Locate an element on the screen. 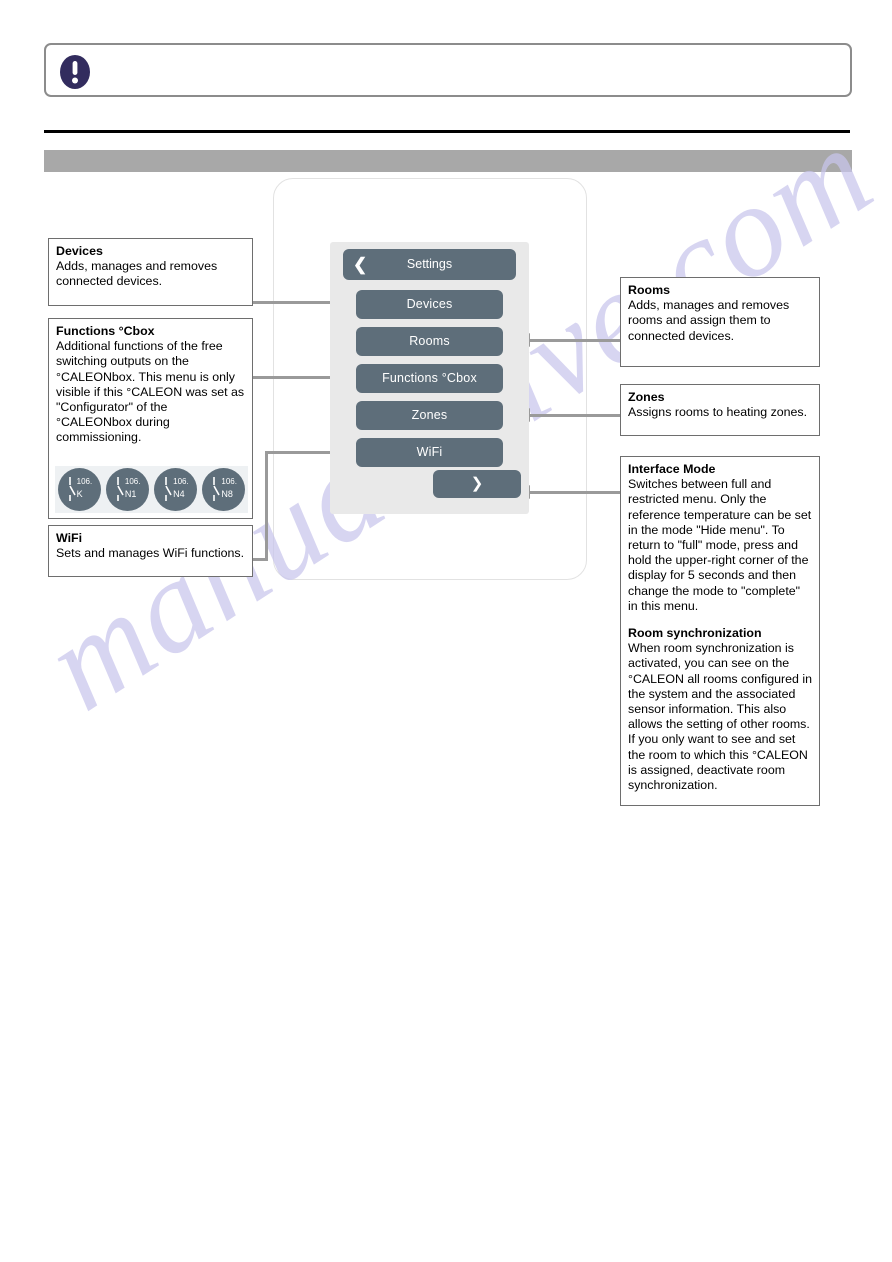  note-box is located at coordinates (448, 70).